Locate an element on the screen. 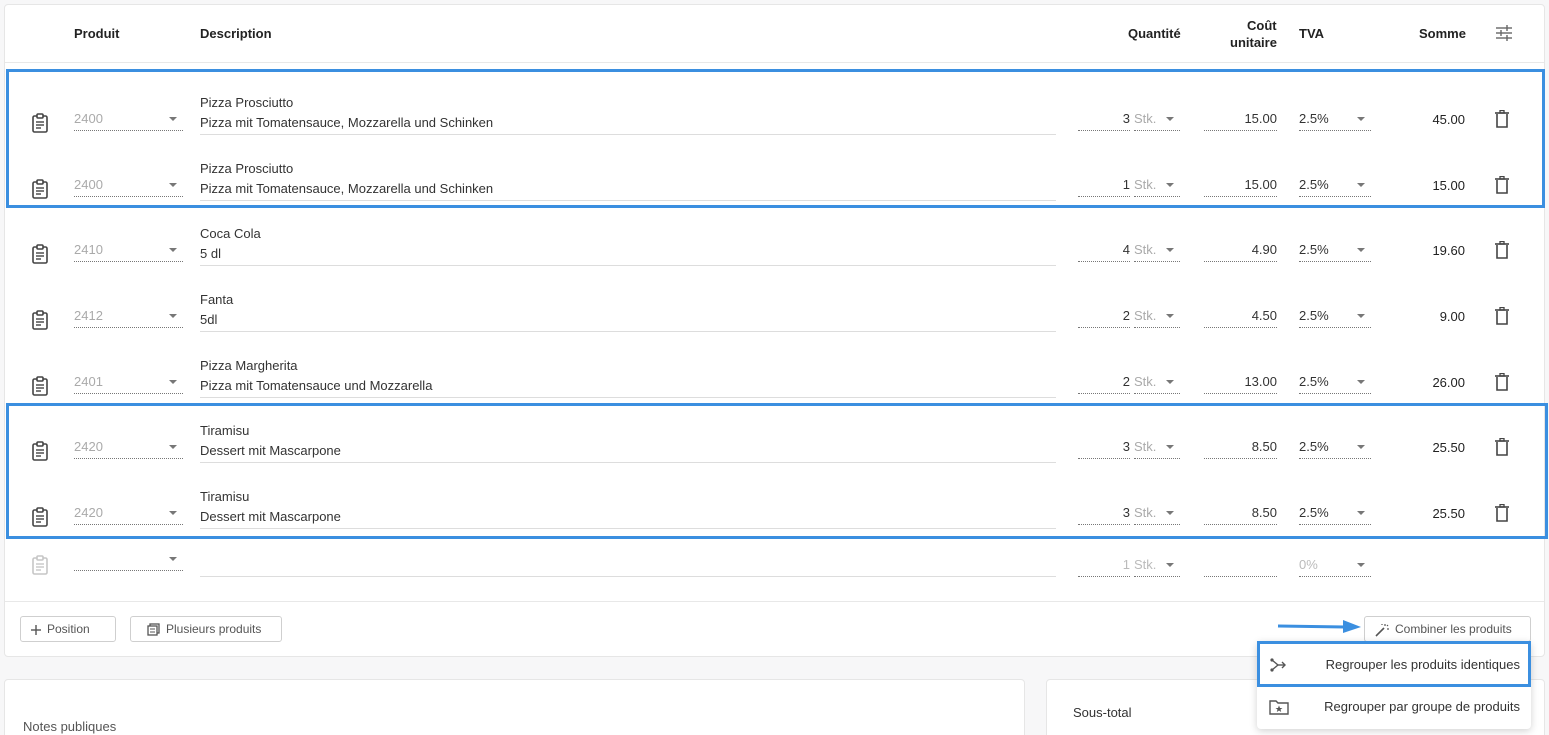  header-unit-cost-2: unitaire is located at coordinates (1253, 42).